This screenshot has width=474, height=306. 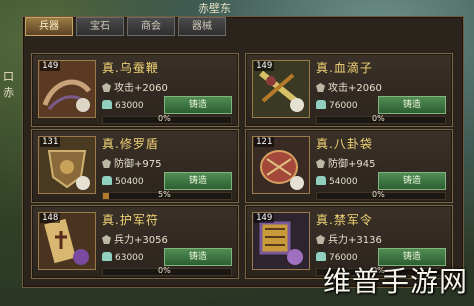 What do you see at coordinates (67, 165) in the screenshot?
I see `item-image: 131` at bounding box center [67, 165].